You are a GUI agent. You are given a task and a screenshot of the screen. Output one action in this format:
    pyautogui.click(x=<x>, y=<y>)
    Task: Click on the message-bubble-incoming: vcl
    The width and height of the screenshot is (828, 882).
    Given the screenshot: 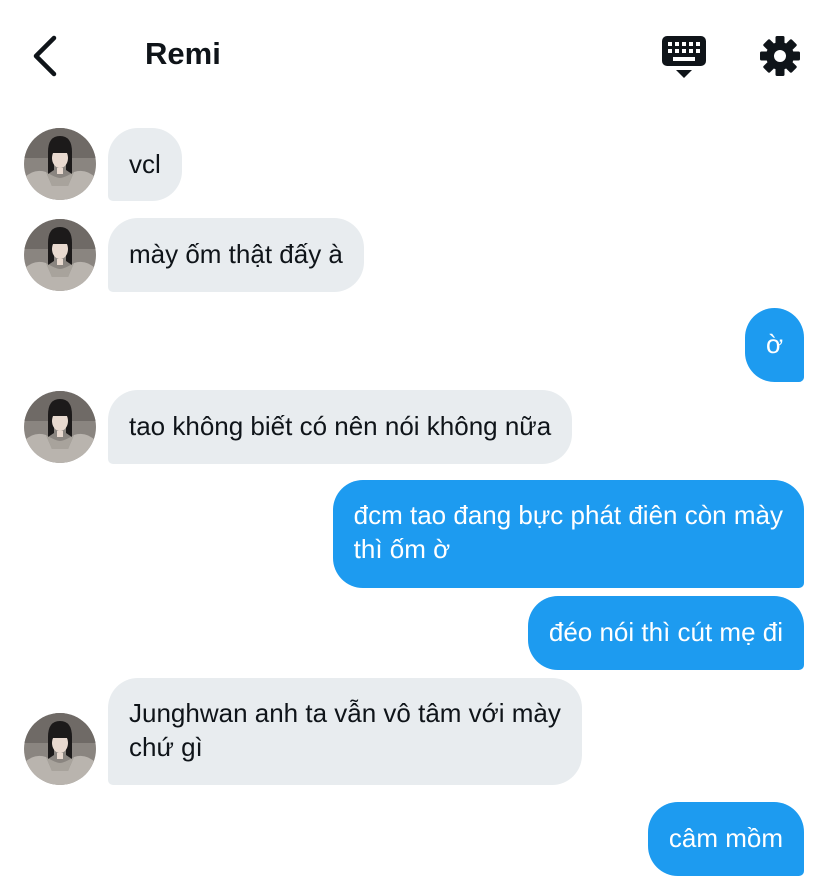 What is the action you would take?
    pyautogui.click(x=145, y=164)
    